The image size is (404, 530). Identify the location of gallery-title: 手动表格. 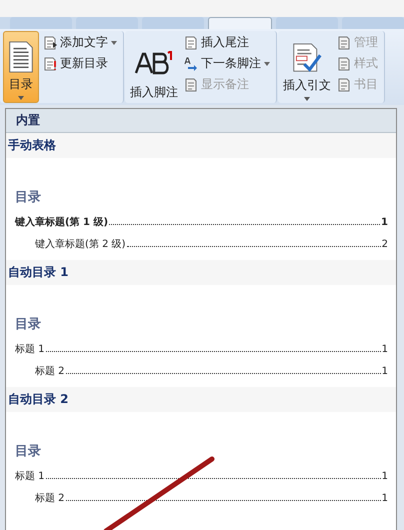
(201, 145).